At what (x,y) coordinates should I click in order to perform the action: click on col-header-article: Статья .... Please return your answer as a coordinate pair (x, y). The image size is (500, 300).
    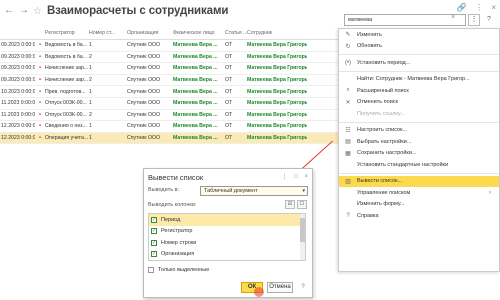
    Looking at the image, I should click on (236, 33).